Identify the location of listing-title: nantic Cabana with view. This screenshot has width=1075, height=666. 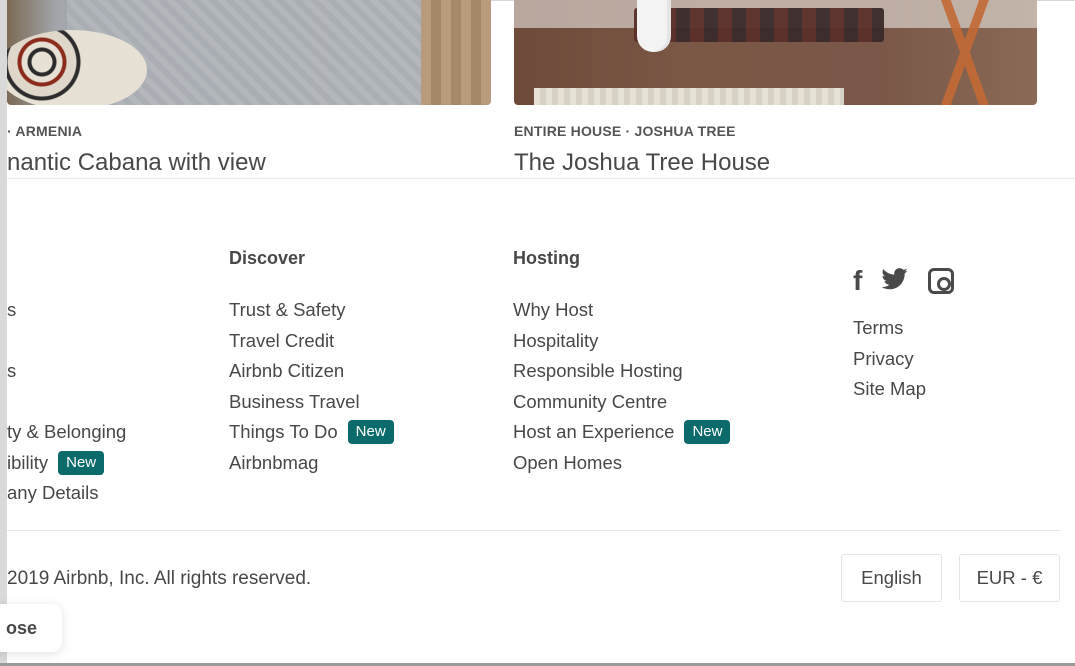
(136, 163).